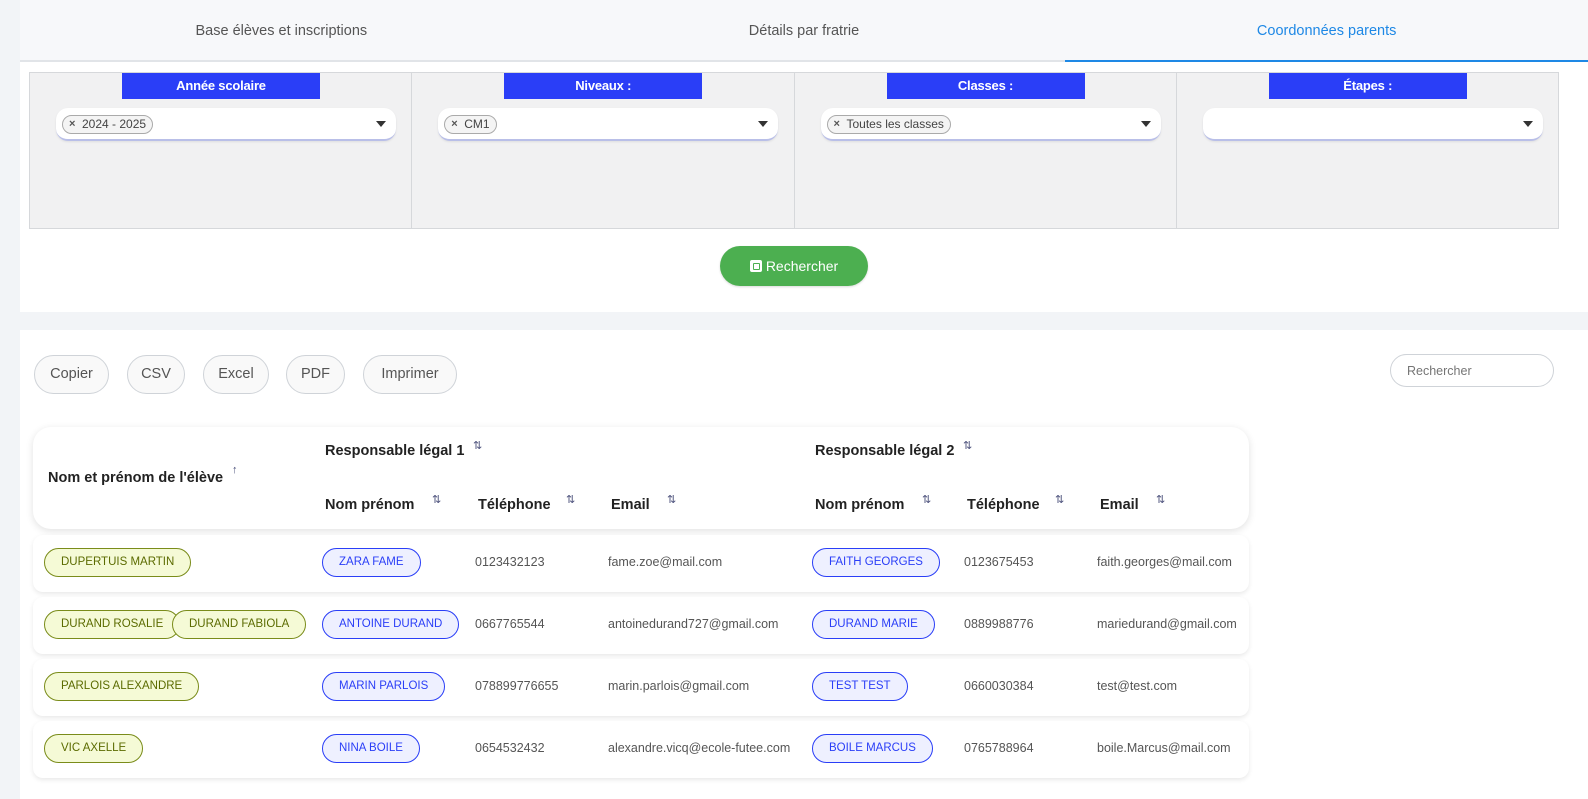  What do you see at coordinates (1472, 370) in the screenshot?
I see `table-search-input` at bounding box center [1472, 370].